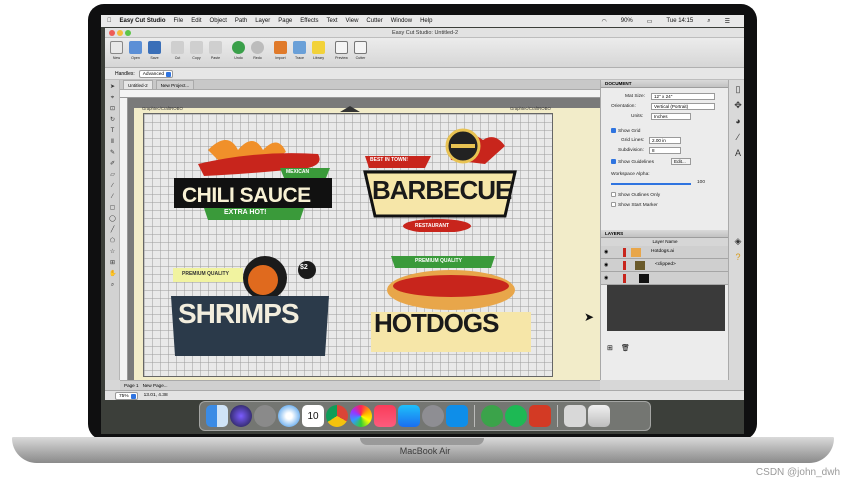 This screenshot has height=491, width=845. Describe the element at coordinates (634, 205) in the screenshot. I see `show-start-marker-checkbox: Show Start Marker` at that location.